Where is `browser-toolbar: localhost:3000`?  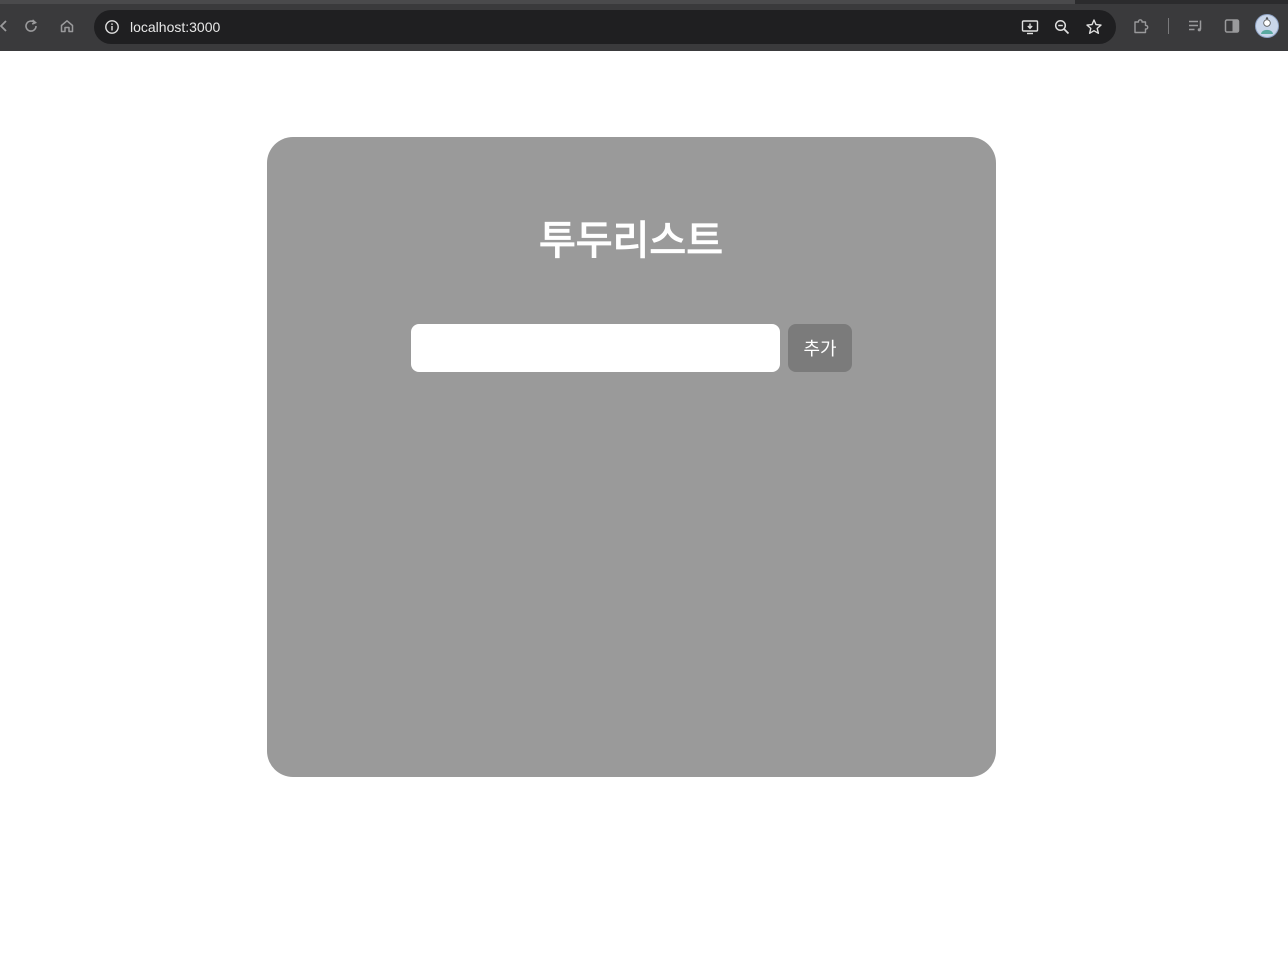 browser-toolbar: localhost:3000 is located at coordinates (644, 25).